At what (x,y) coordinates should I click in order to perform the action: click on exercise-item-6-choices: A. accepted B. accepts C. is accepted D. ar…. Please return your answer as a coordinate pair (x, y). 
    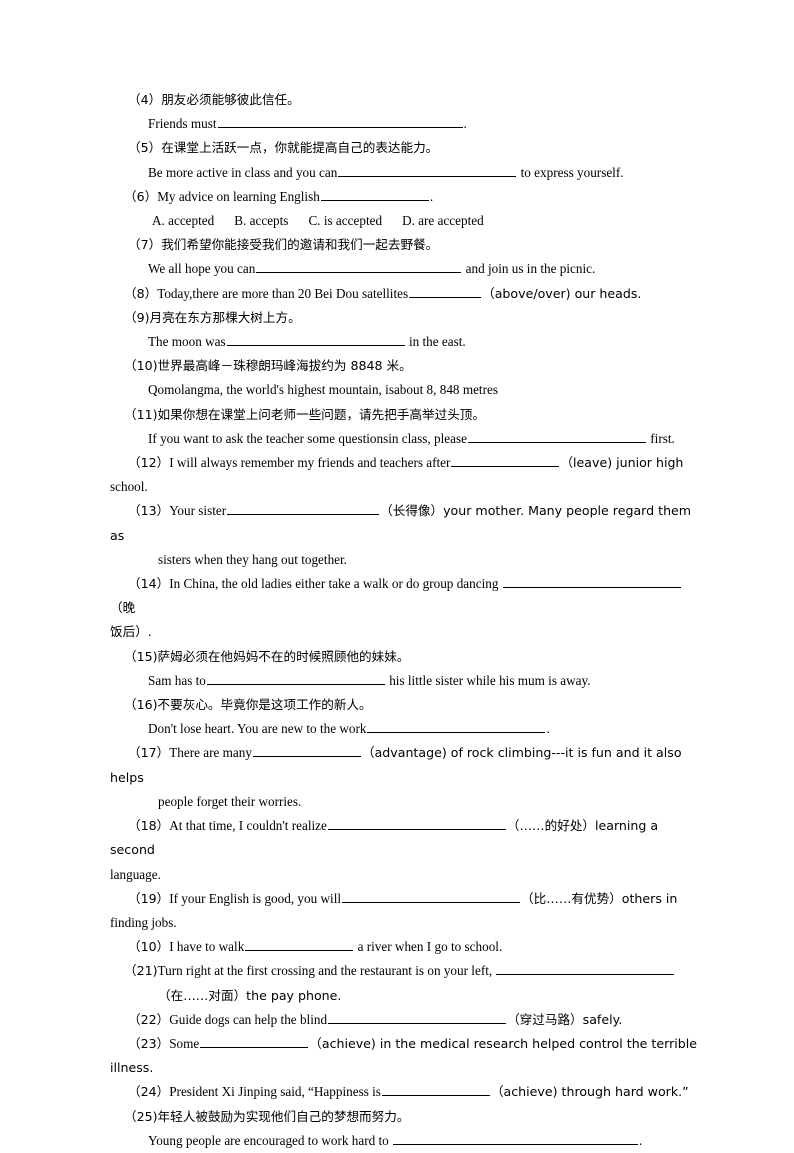
    Looking at the image, I should click on (404, 221).